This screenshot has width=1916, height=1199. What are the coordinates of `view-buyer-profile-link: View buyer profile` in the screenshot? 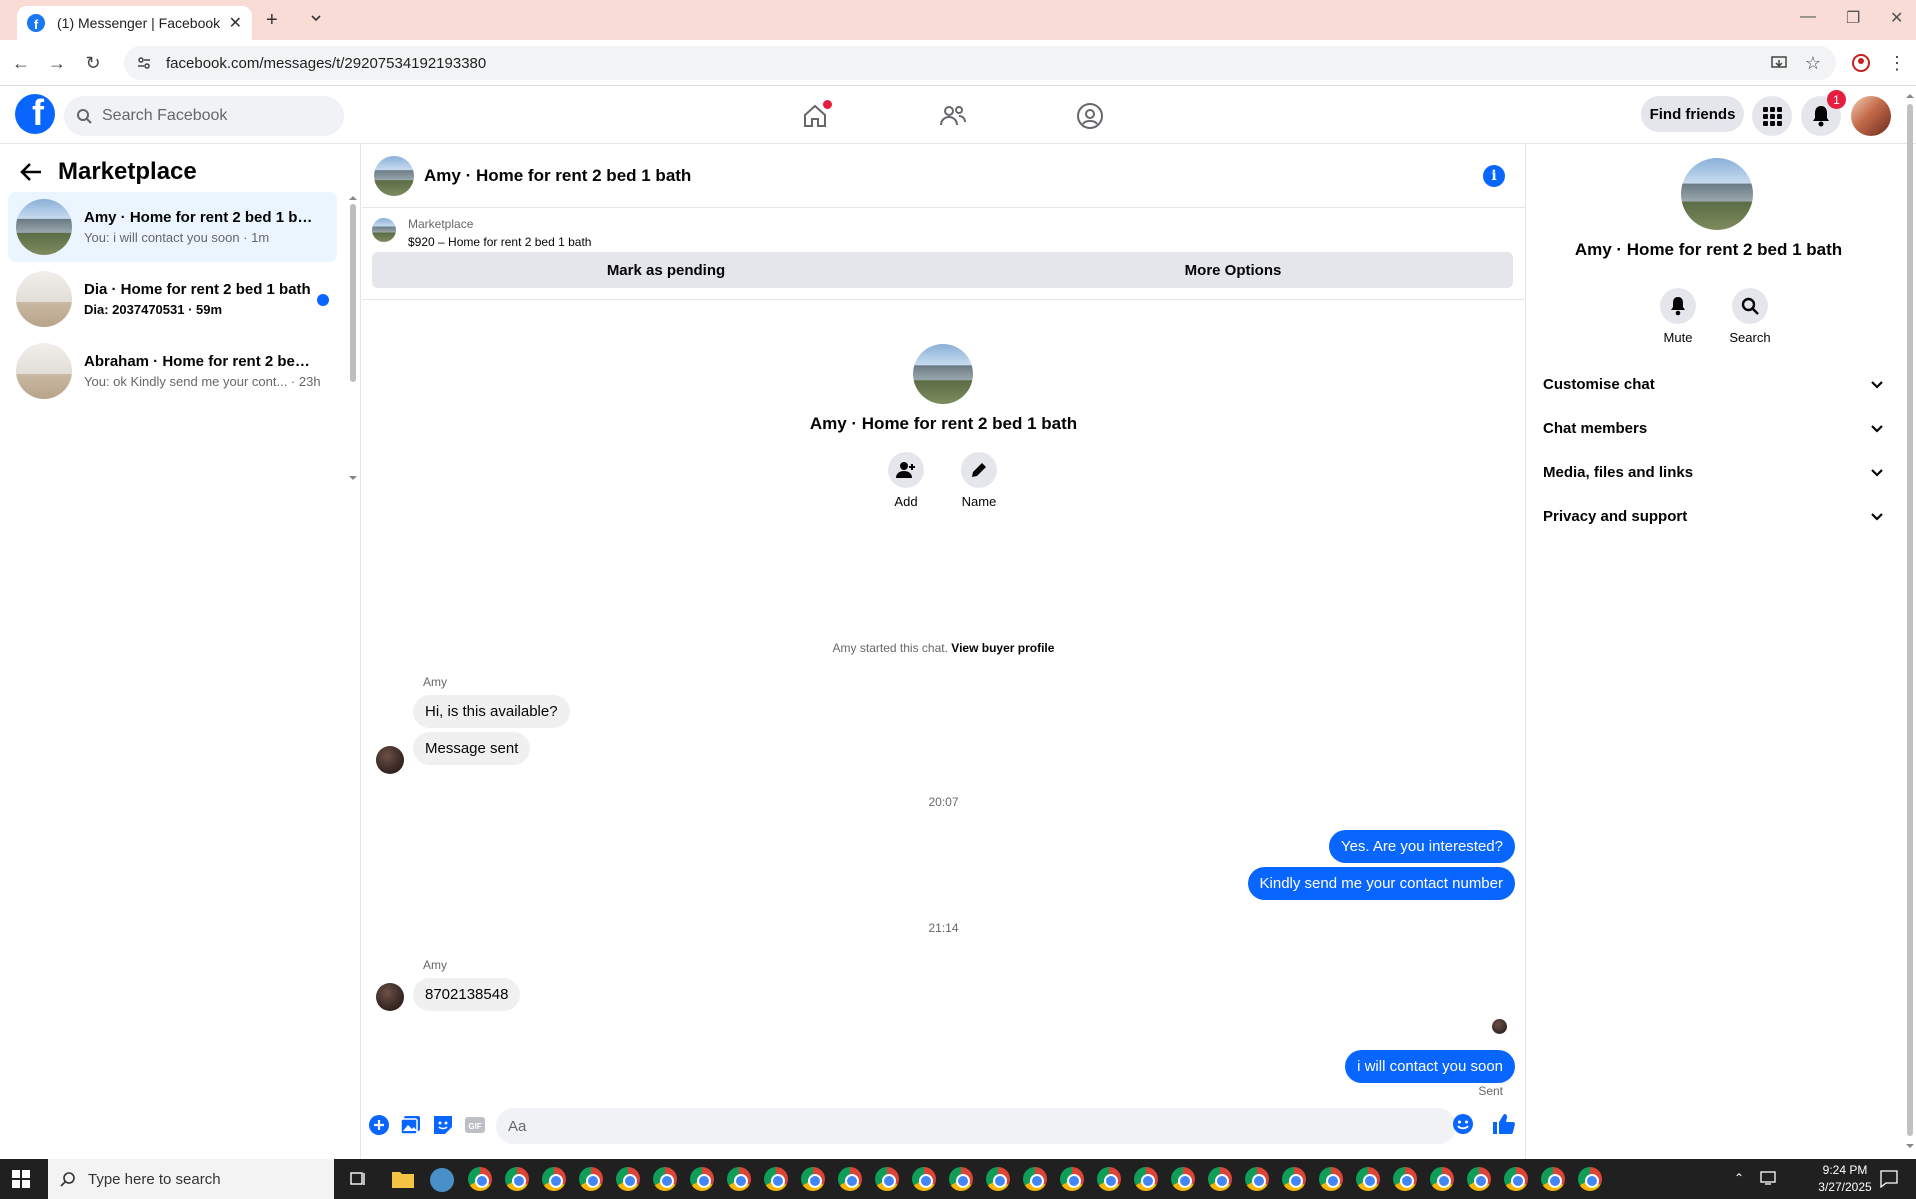 It's located at (1002, 648).